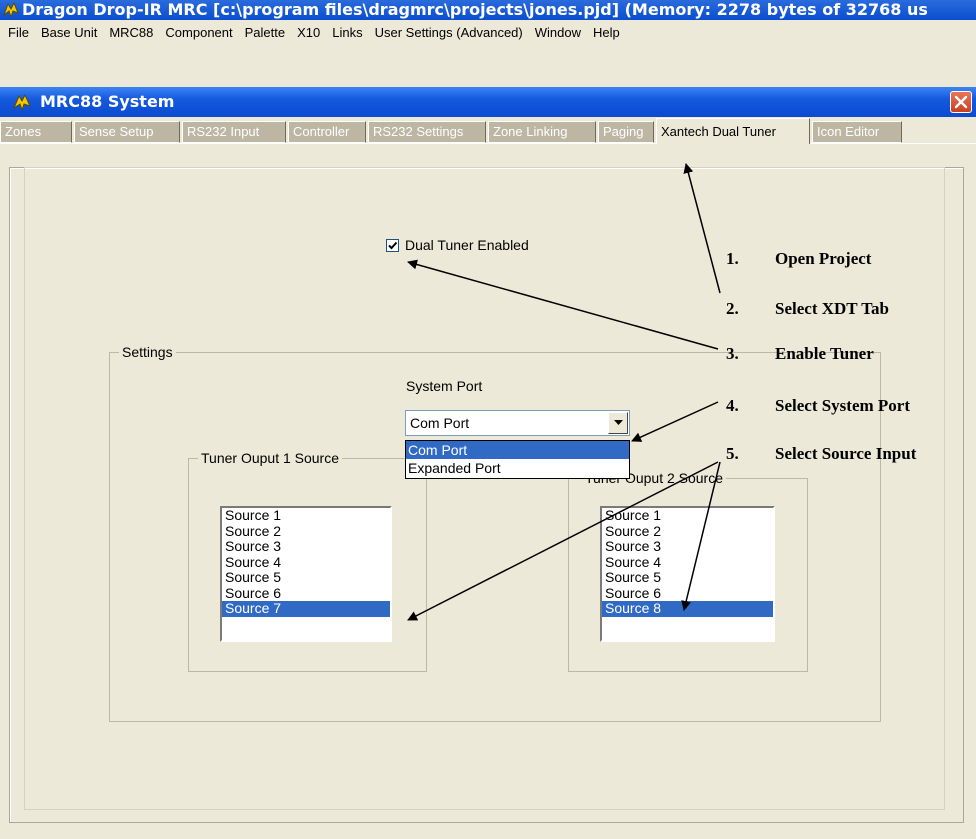 This screenshot has height=839, width=976. I want to click on arrow-to-checkbox, so click(563, 304).